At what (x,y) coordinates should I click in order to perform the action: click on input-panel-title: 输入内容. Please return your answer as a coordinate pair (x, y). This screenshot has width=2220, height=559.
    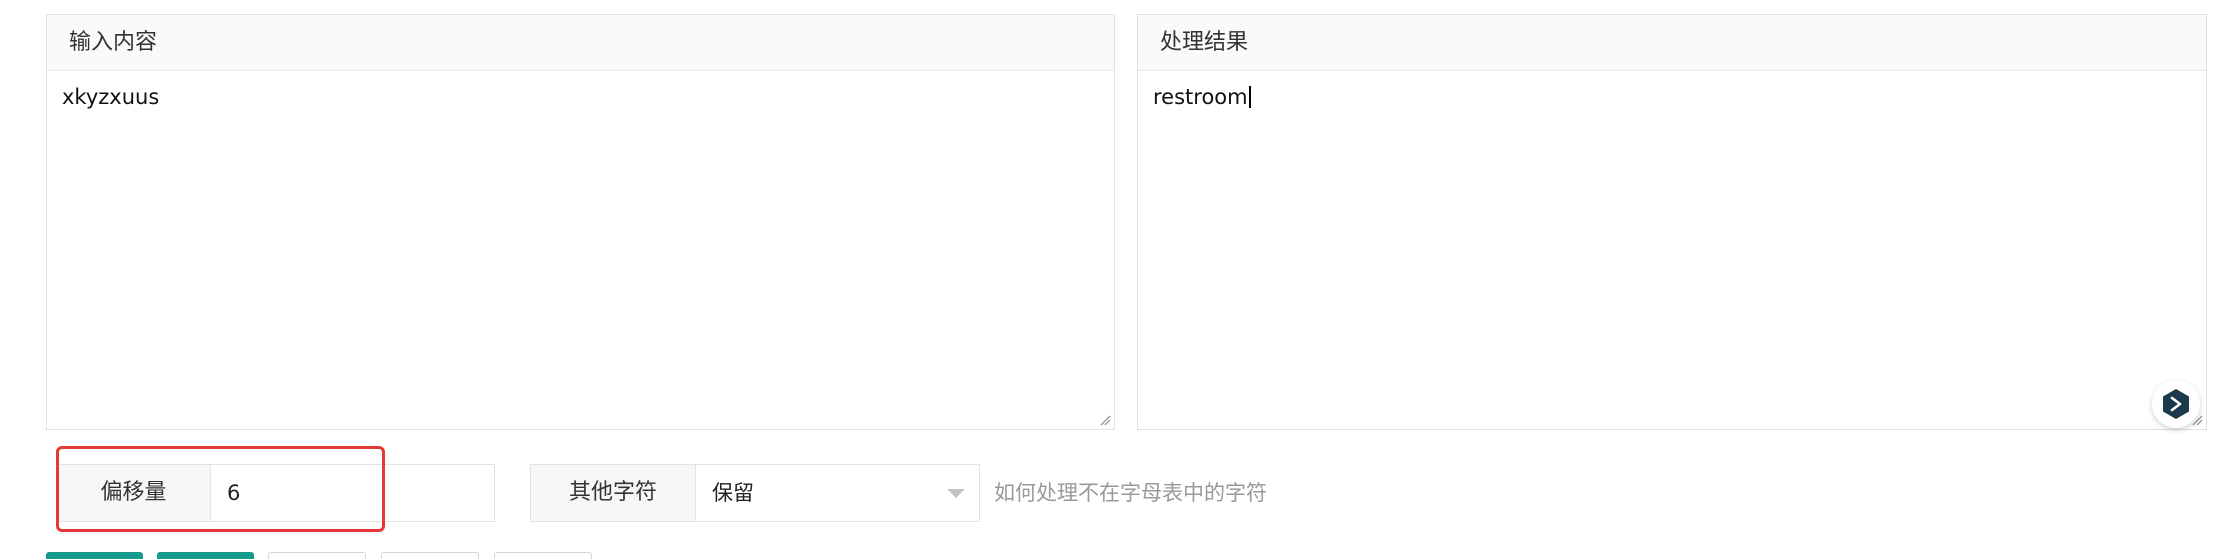
    Looking at the image, I should click on (580, 43).